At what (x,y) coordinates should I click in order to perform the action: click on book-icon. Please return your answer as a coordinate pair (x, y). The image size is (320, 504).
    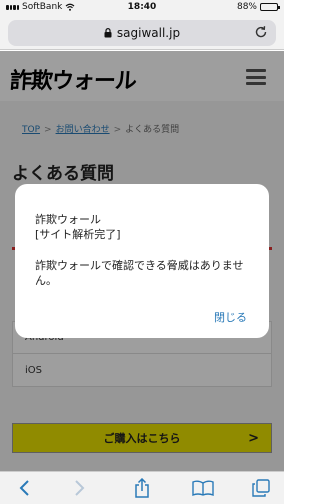
    Looking at the image, I should click on (203, 488).